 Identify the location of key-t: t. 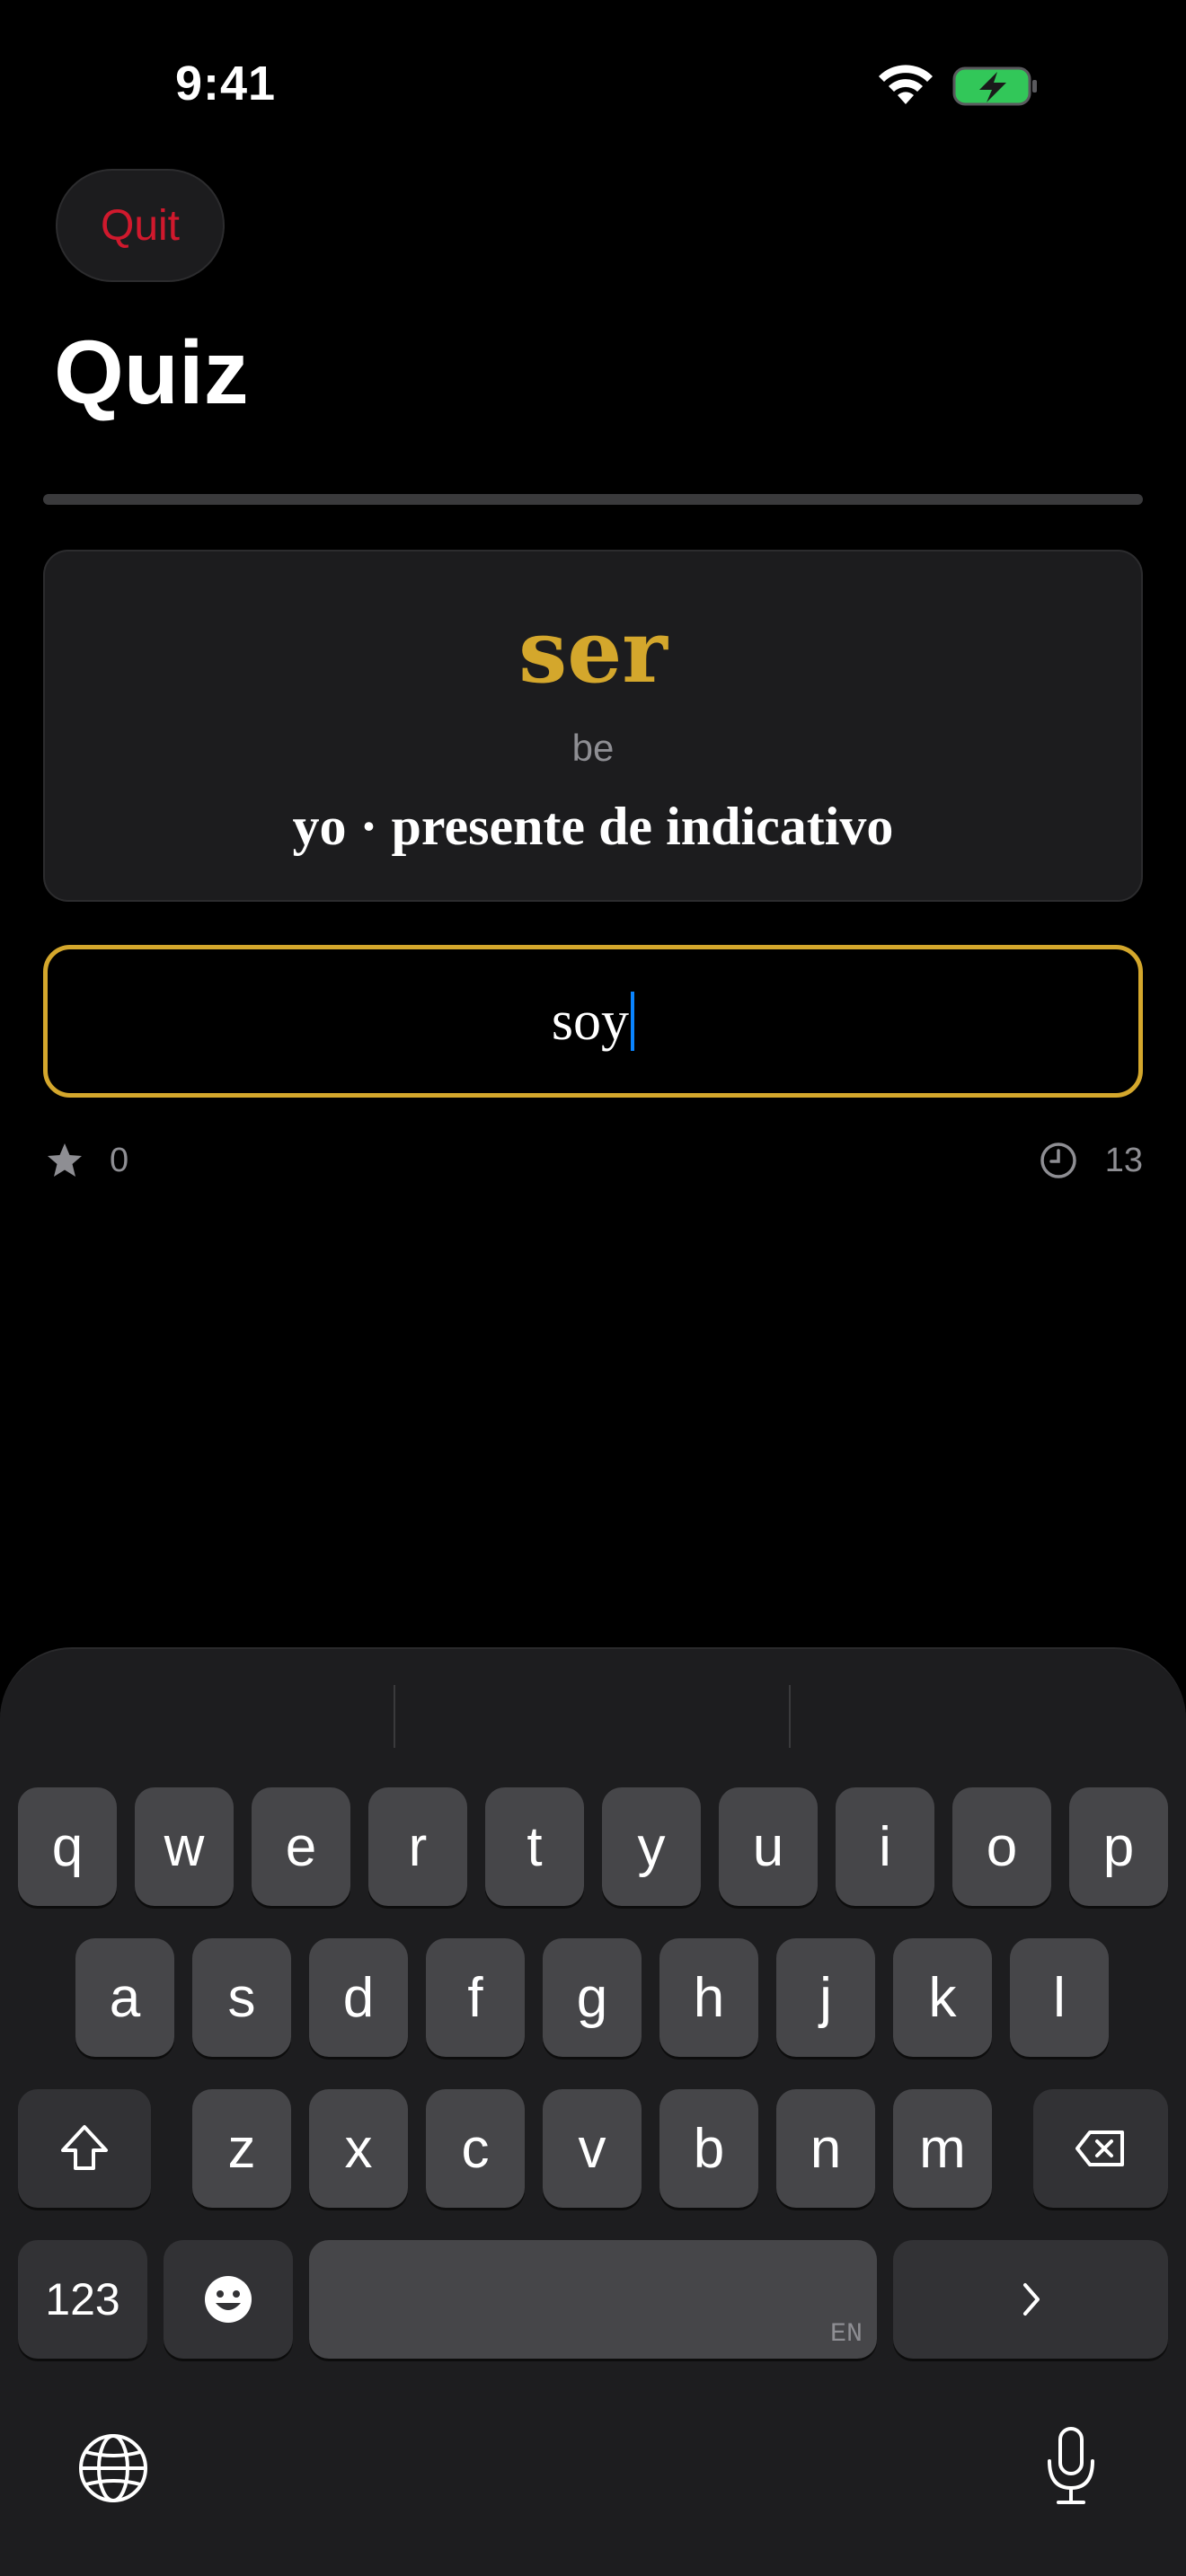
(534, 1846).